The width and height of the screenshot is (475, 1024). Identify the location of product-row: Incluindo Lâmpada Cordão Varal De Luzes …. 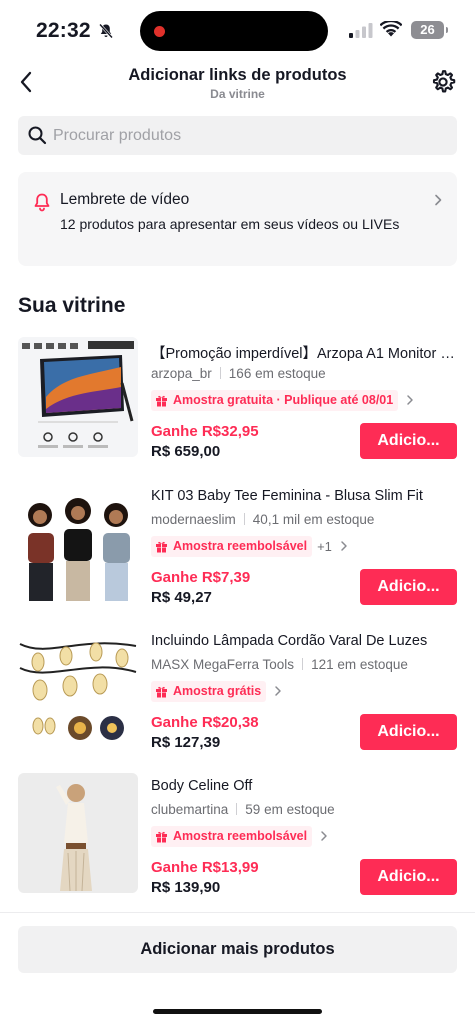
(237, 693).